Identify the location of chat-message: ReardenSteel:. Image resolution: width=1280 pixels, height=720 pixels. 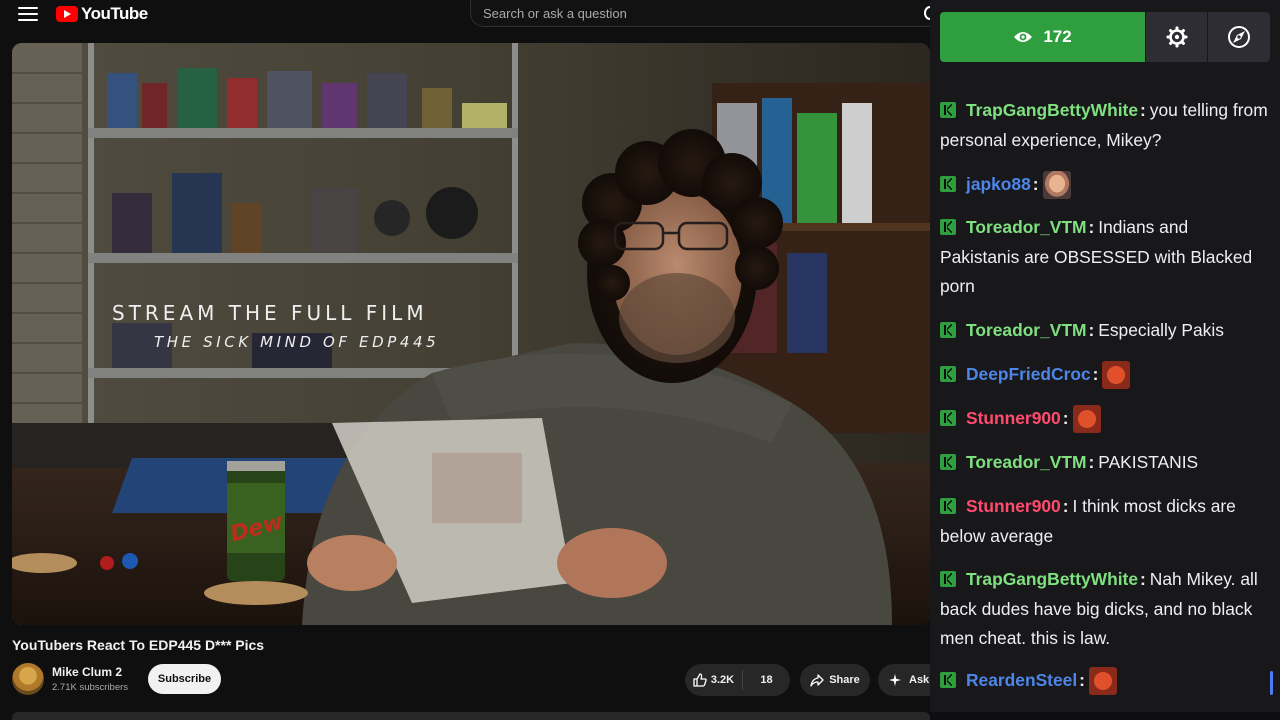
(1105, 681).